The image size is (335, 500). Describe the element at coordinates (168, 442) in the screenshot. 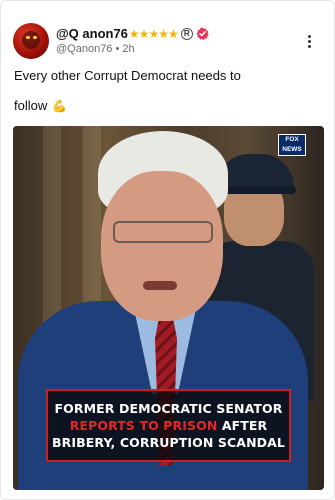

I see `headline-line3: BRIBERY, CORRUPTION SCANDAL` at that location.